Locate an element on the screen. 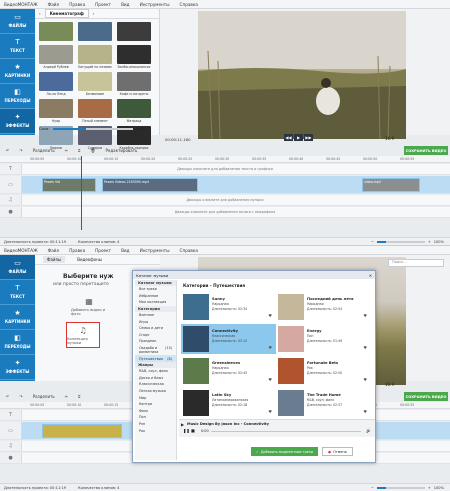 The height and width of the screenshot is (491, 450). sidebar-item-effects: ✦ ЭФФЕКТЫ is located at coordinates (17, 121).